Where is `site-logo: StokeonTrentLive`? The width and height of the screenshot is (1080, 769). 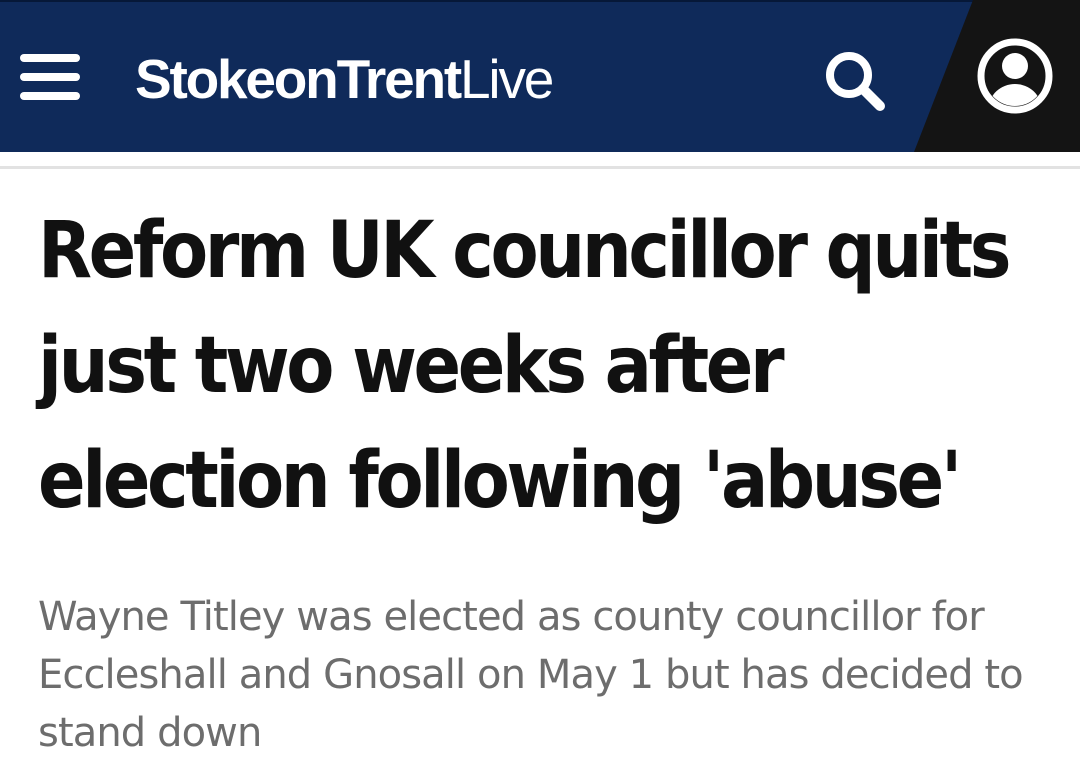
site-logo: StokeonTrentLive is located at coordinates (344, 79).